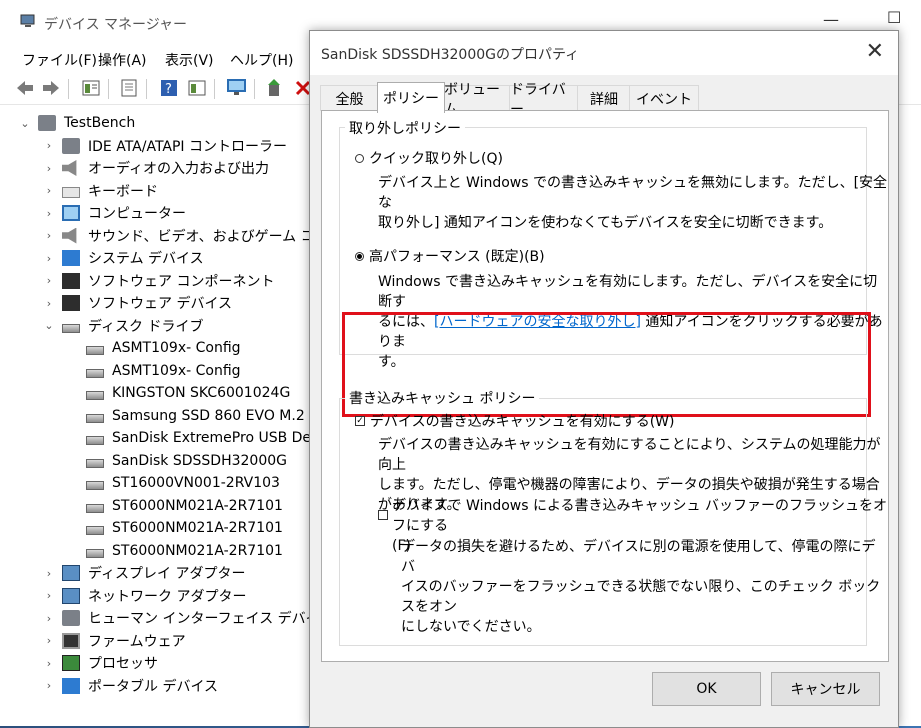 This screenshot has width=921, height=728. What do you see at coordinates (197, 505) in the screenshot?
I see `tree-item-label: ST6000NM021A-2R7101` at bounding box center [197, 505].